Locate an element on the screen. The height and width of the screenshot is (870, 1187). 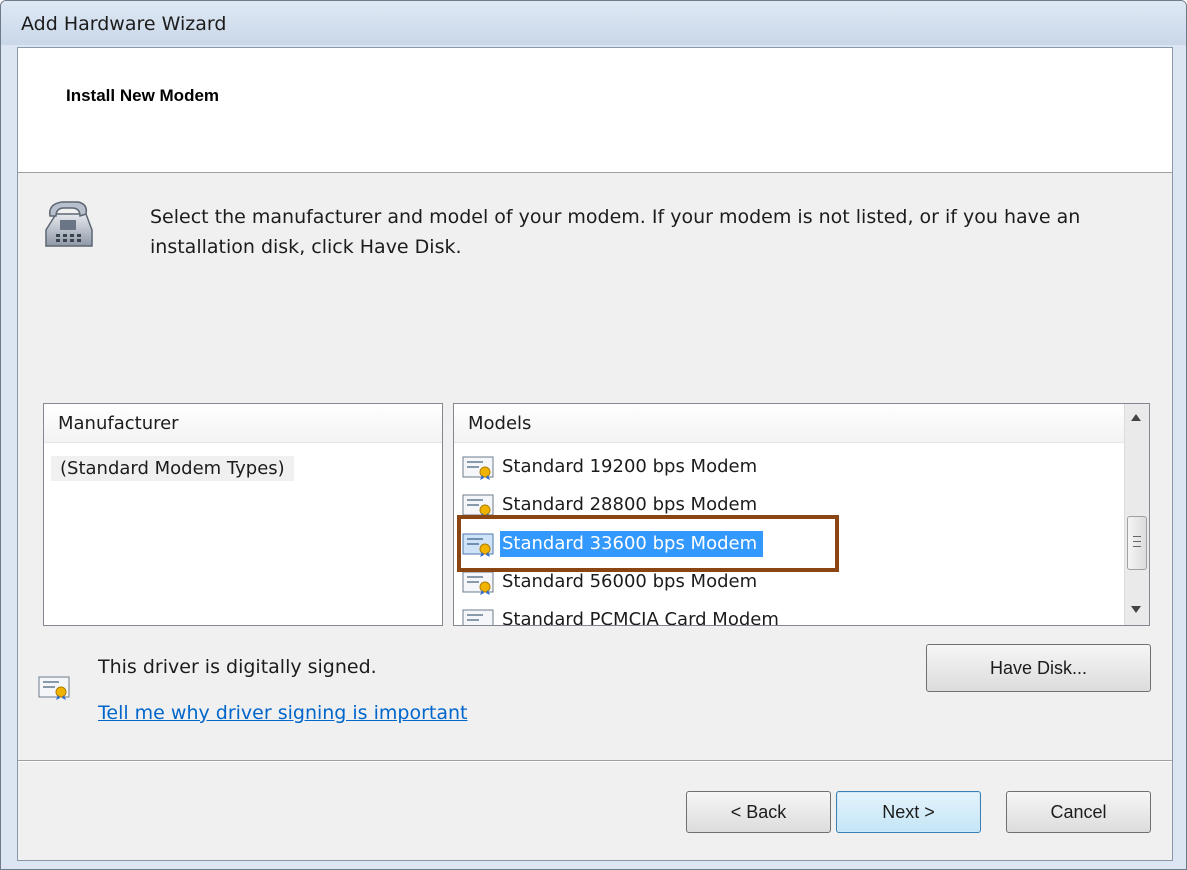
scroll-thumb is located at coordinates (1137, 543).